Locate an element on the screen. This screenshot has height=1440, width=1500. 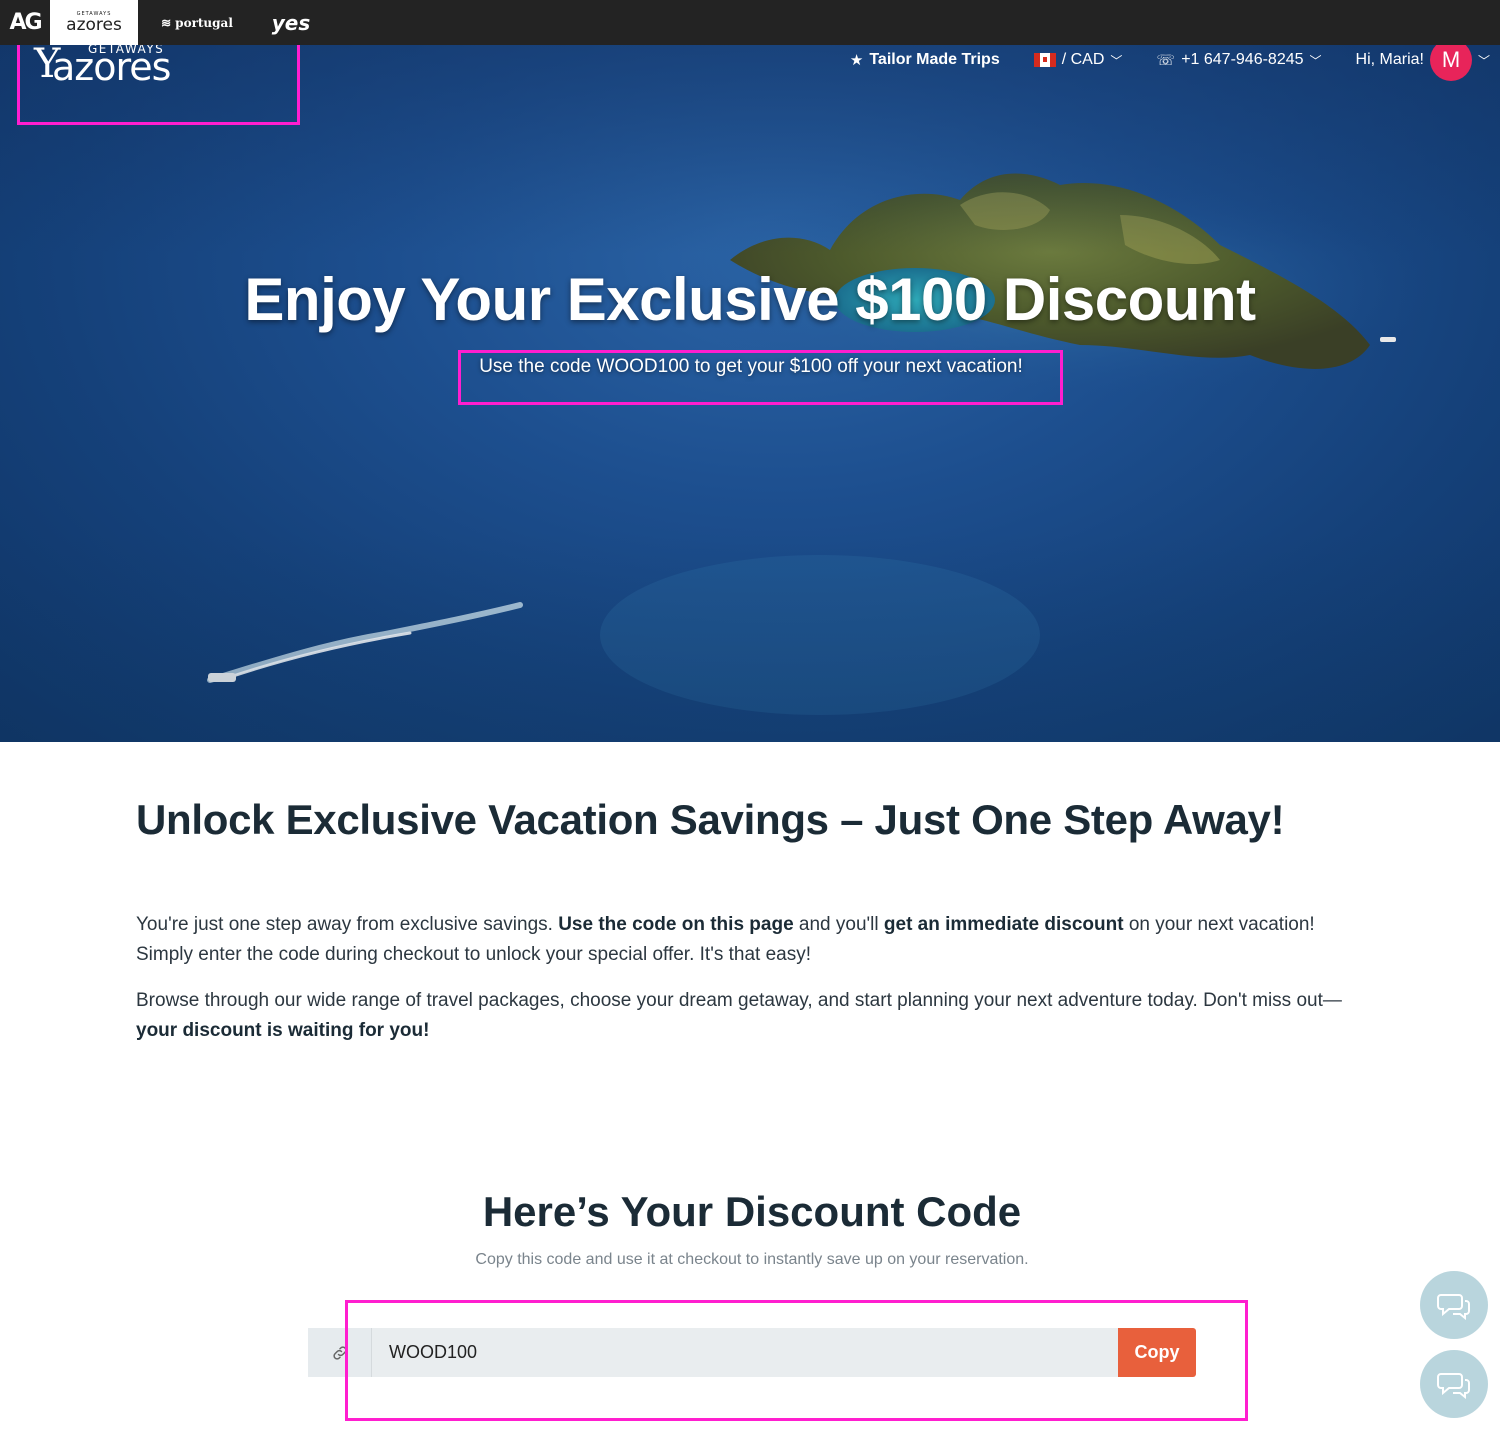
intro-bold-1: Use the code on this page is located at coordinates (676, 924).